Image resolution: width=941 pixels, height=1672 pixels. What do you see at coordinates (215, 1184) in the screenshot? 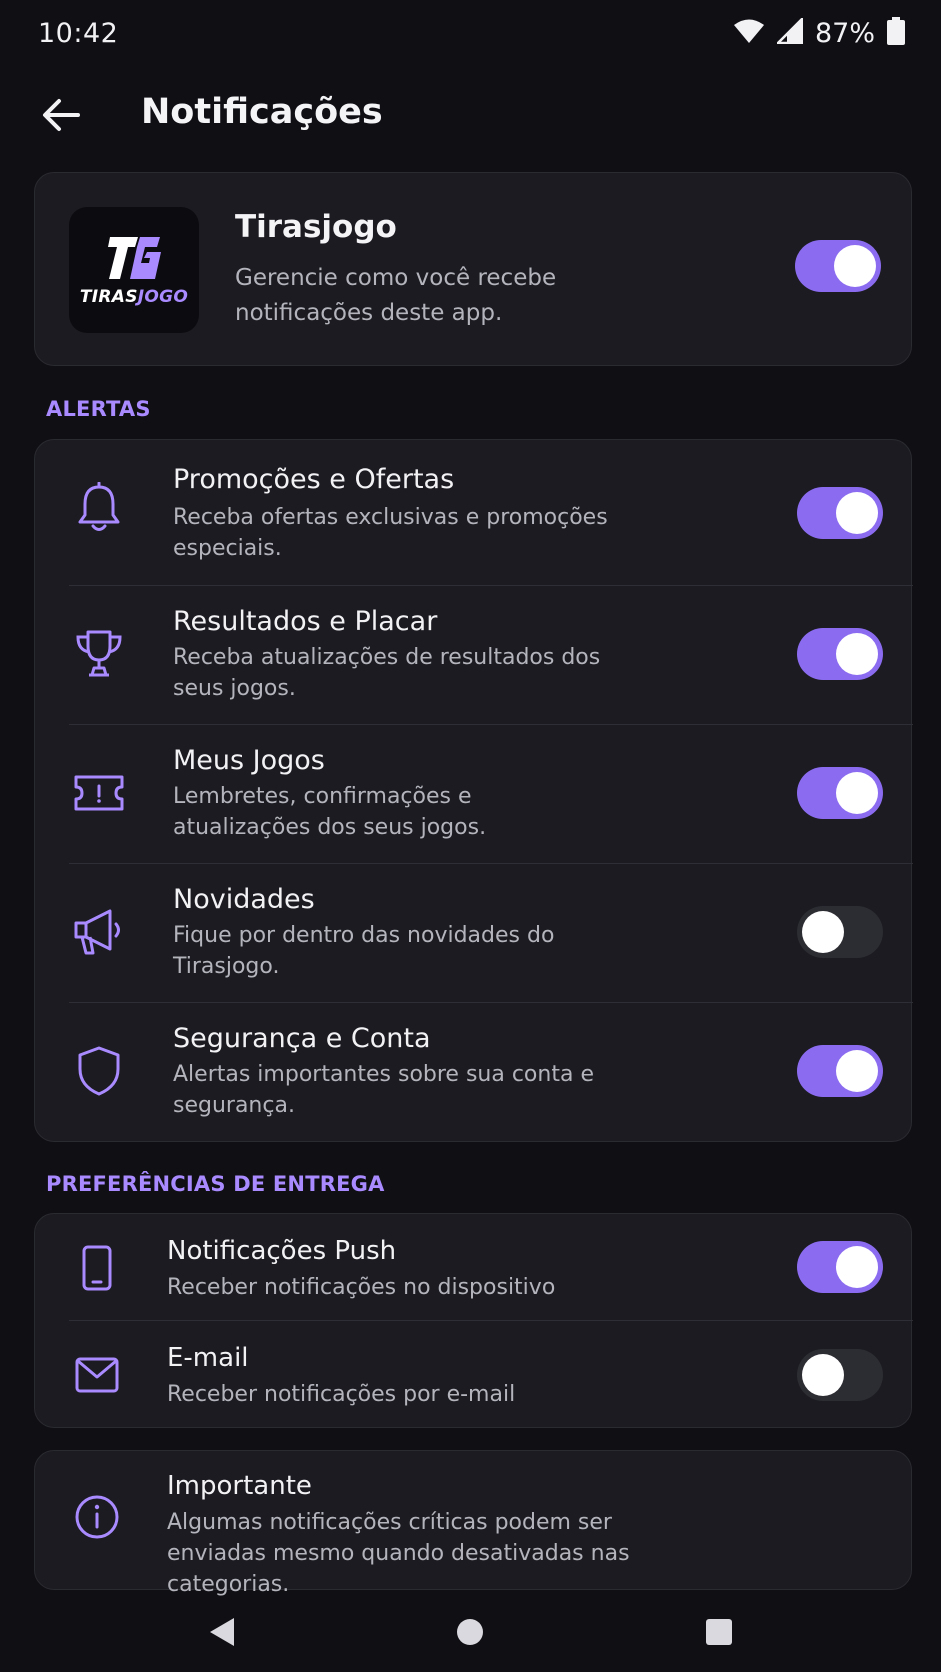
I see `section-label-delivery: PREFERÊNCIAS DE ENTREGA` at bounding box center [215, 1184].